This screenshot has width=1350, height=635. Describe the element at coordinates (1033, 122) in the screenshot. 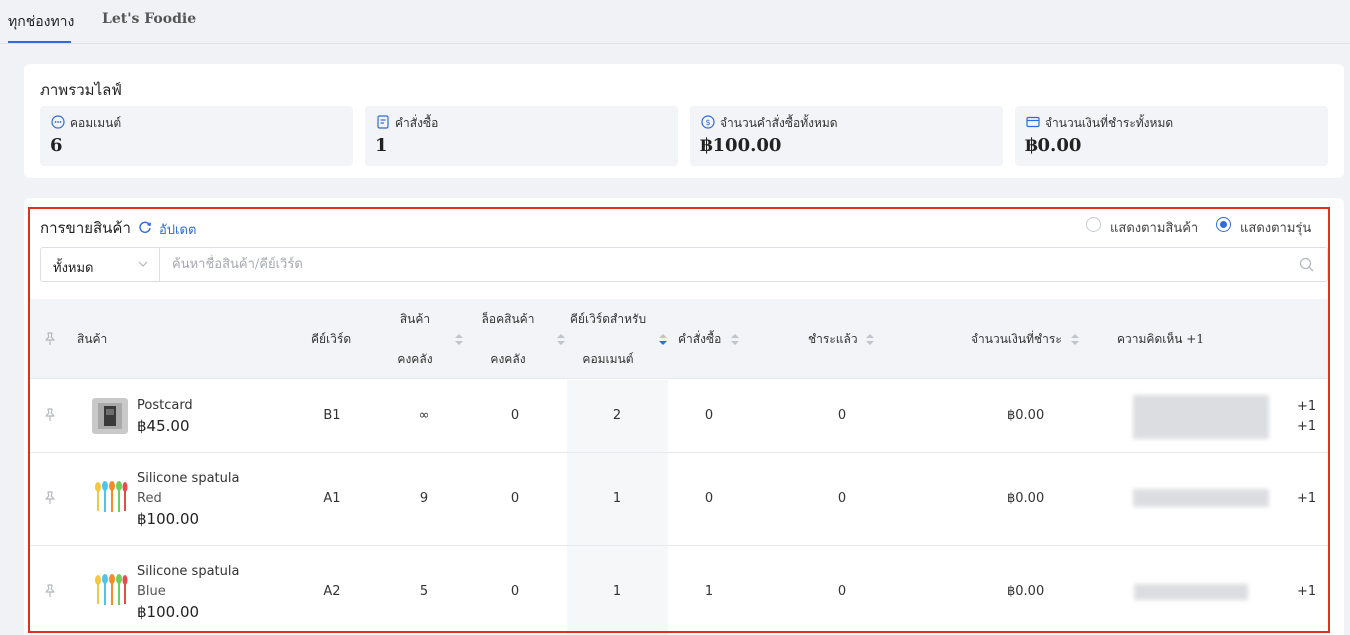

I see `credit-card-icon` at that location.